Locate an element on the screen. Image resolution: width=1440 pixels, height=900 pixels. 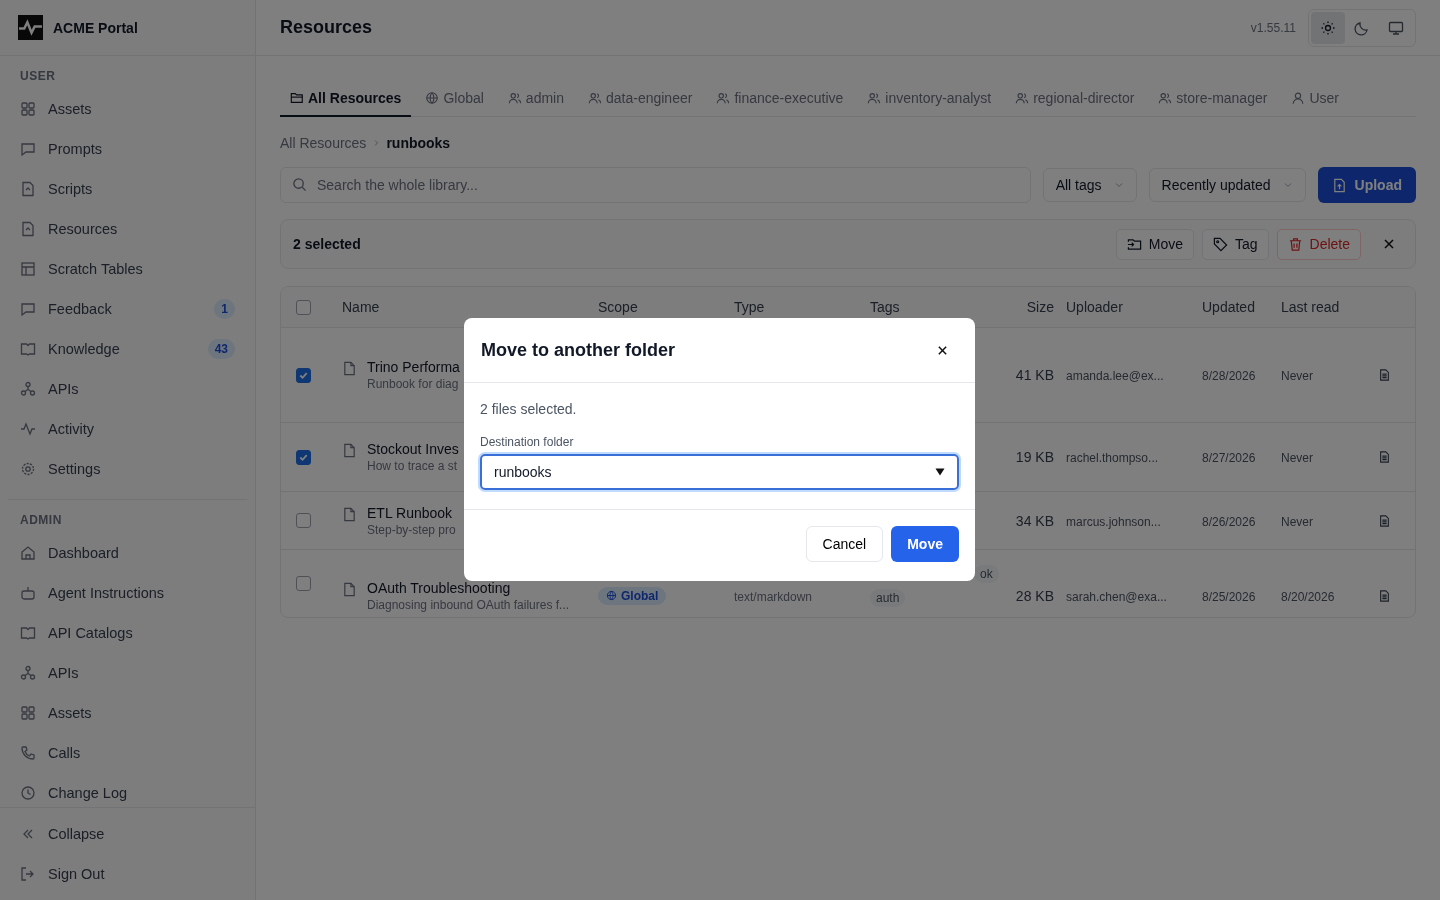
file-name: Stockout Inves is located at coordinates (413, 449).